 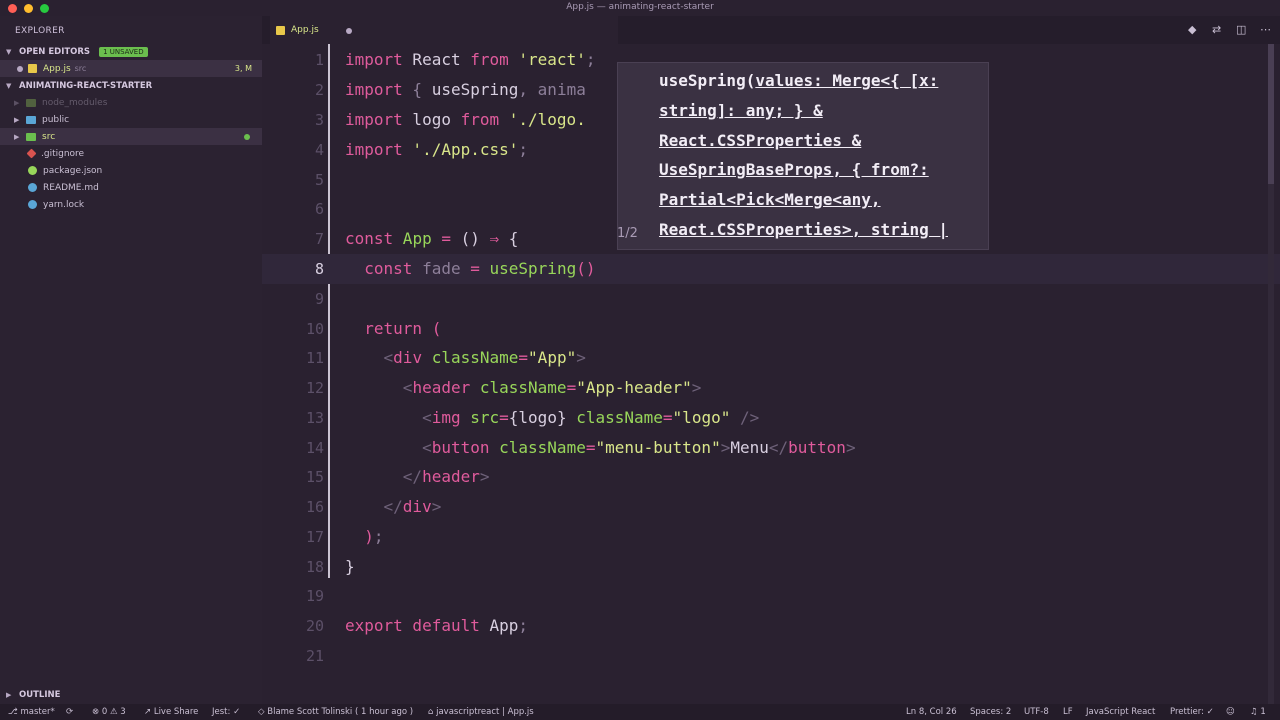 I want to click on project-label: ANIMATING-REACT-STARTER, so click(x=86, y=85).